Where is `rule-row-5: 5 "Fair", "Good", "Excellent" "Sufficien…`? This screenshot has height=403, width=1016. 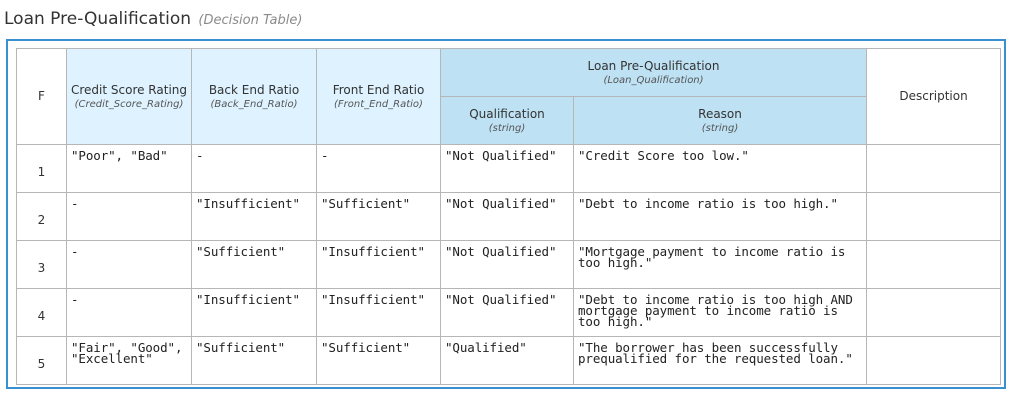
rule-row-5: 5 "Fair", "Good", "Excellent" "Sufficien… is located at coordinates (509, 360).